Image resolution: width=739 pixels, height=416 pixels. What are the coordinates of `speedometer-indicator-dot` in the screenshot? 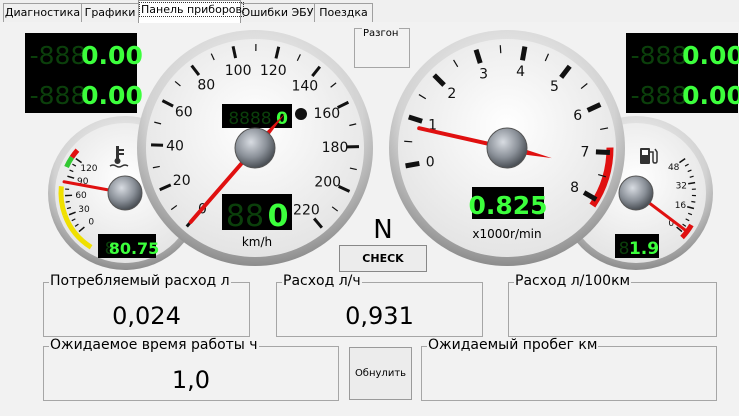 It's located at (301, 114).